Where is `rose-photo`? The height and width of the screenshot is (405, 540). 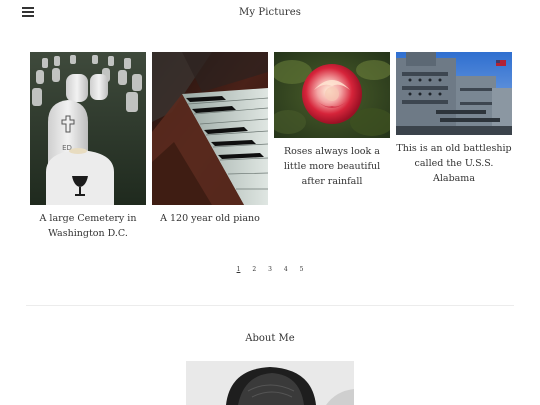 rose-photo is located at coordinates (332, 95).